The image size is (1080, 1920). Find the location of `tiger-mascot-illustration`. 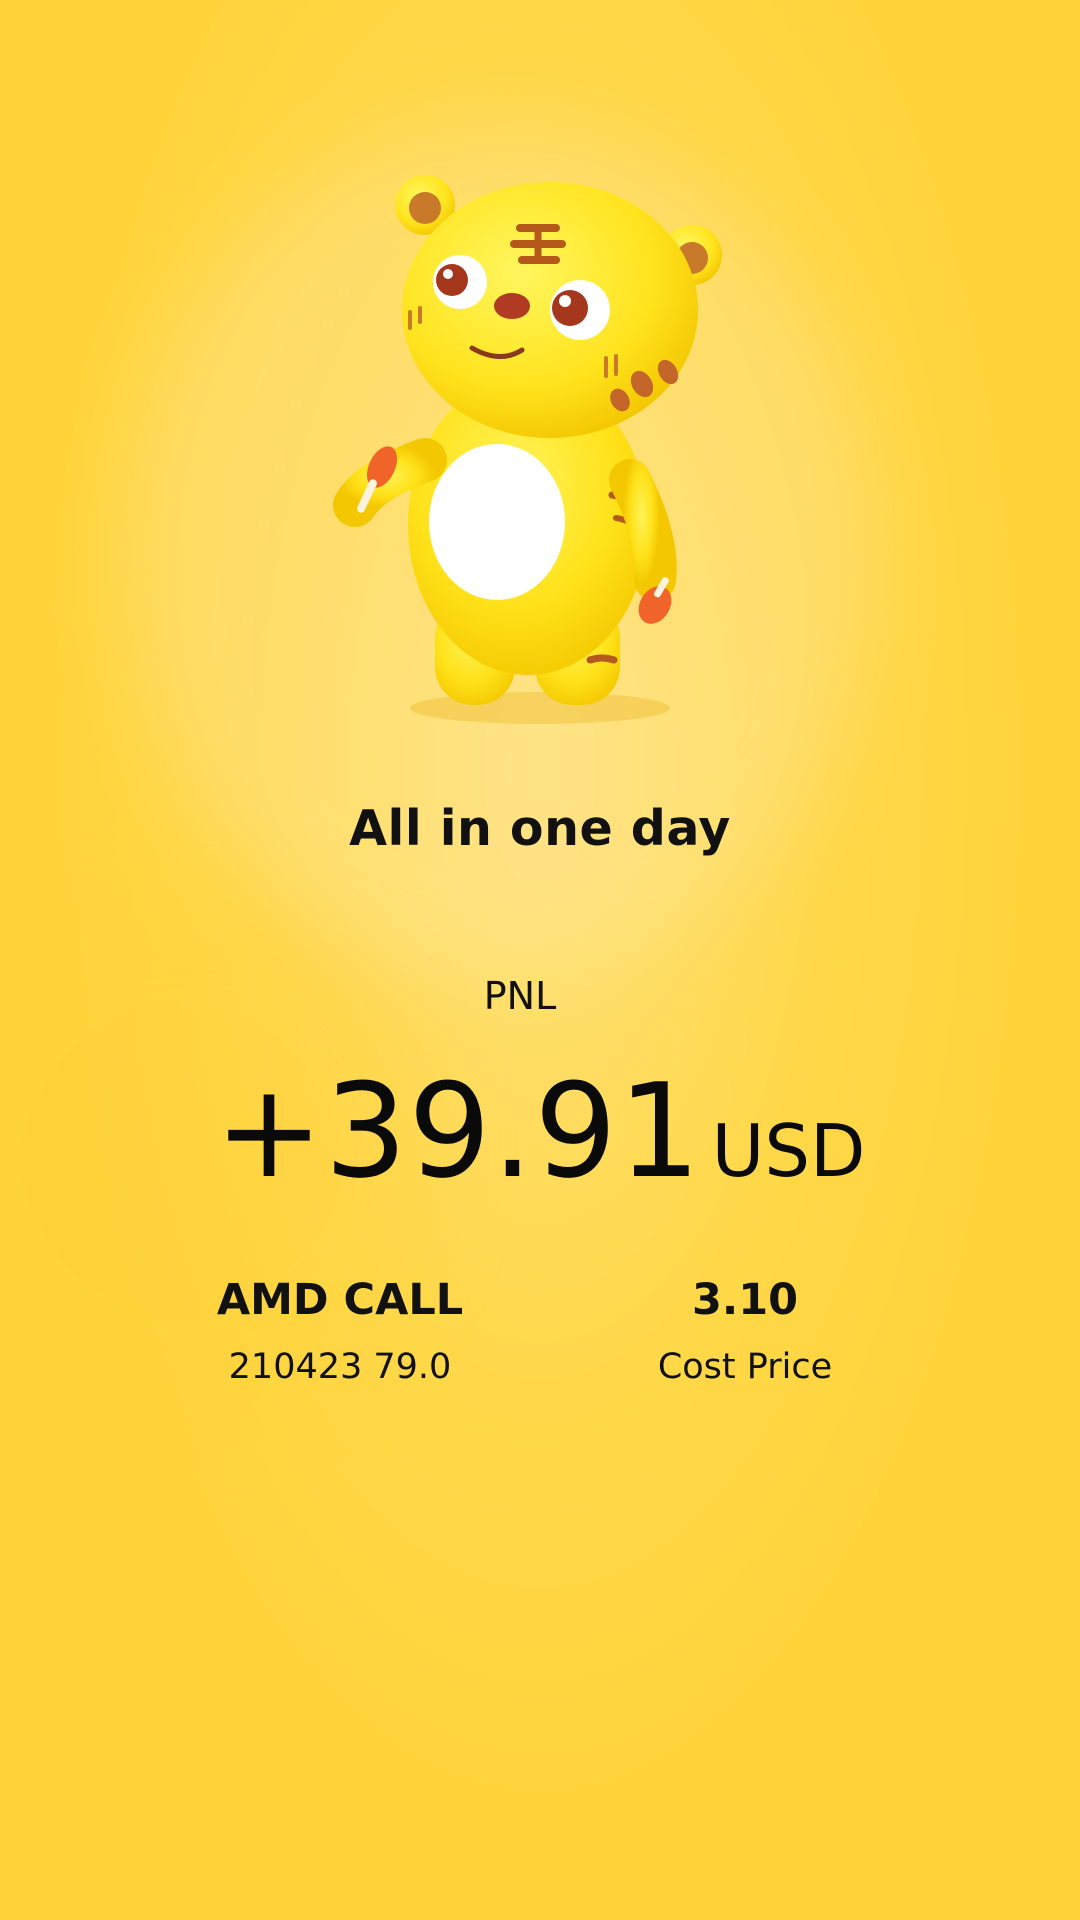

tiger-mascot-illustration is located at coordinates (527, 449).